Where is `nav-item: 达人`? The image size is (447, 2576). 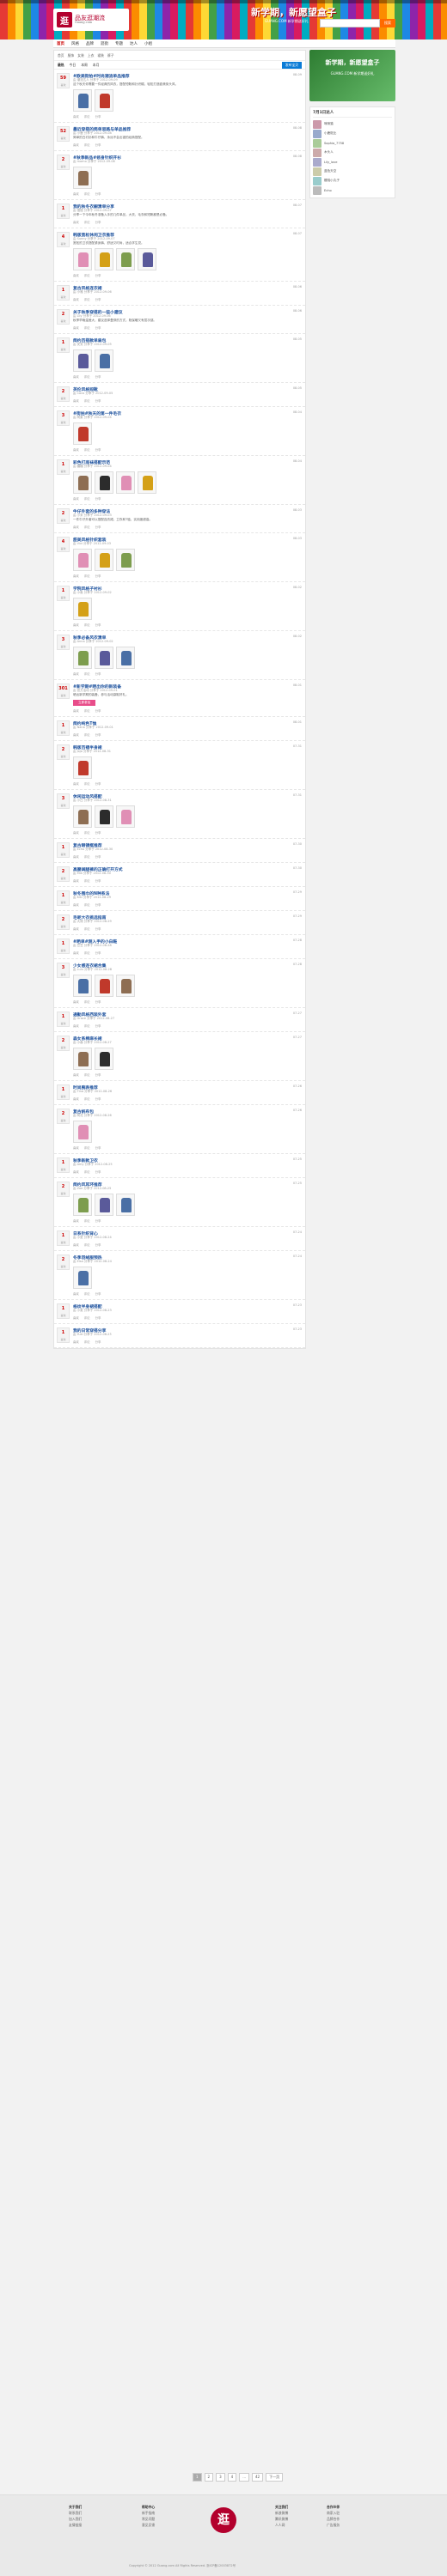
nav-item: 达人 is located at coordinates (134, 44).